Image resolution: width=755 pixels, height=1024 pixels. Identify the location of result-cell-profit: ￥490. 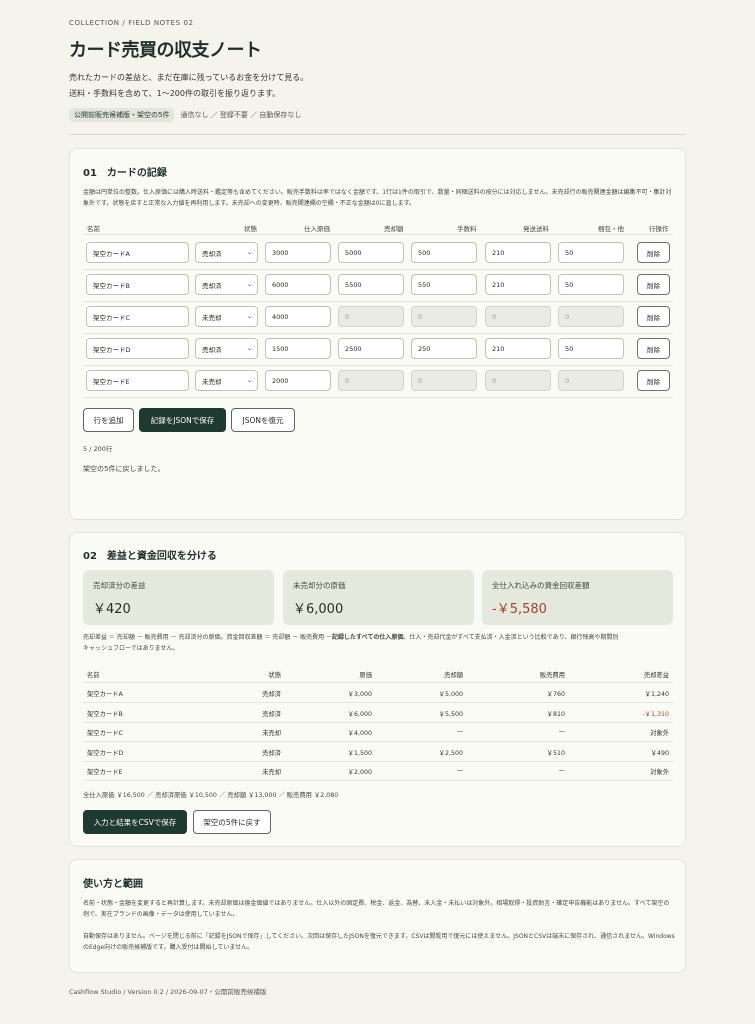
(659, 753).